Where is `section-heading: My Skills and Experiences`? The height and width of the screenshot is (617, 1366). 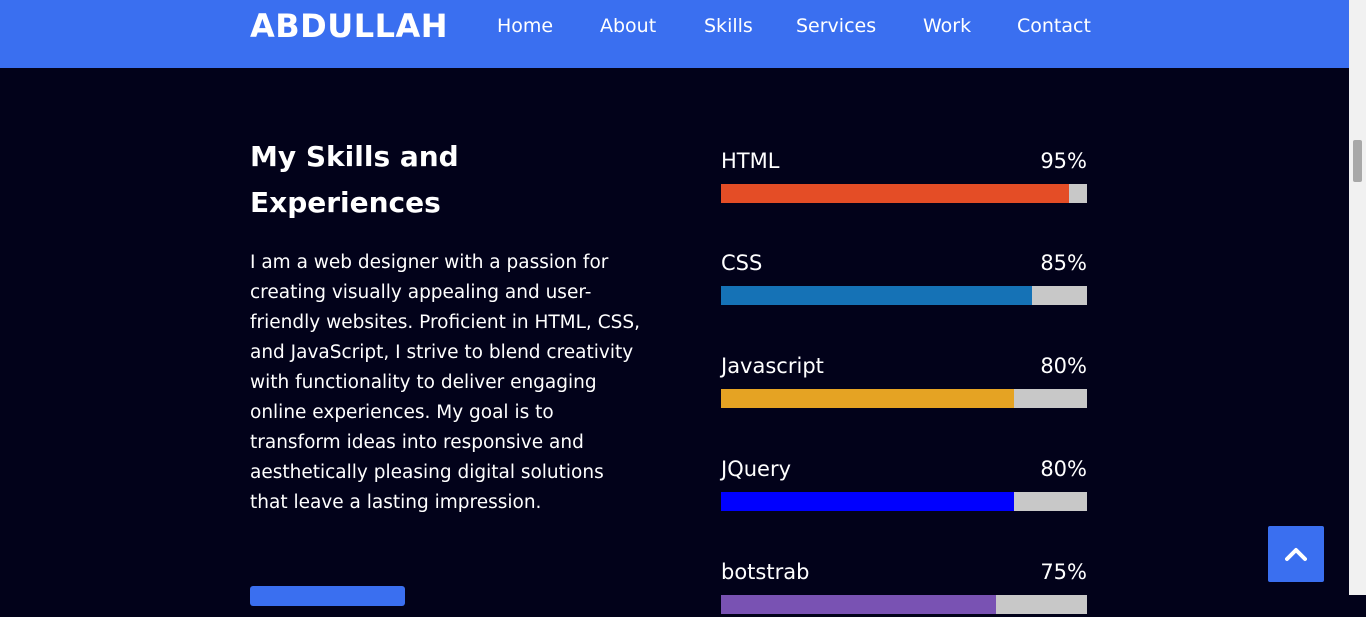
section-heading: My Skills and Experiences is located at coordinates (354, 179).